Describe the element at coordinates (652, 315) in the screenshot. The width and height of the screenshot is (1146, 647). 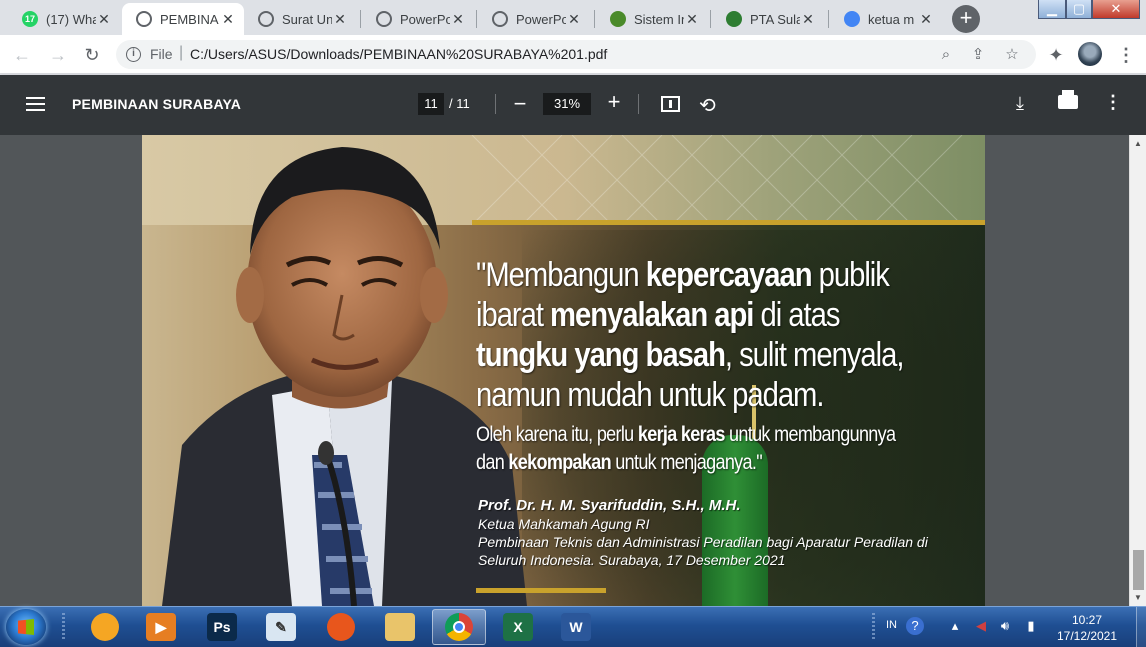
I see `quote-emphasis: menyalakan api` at that location.